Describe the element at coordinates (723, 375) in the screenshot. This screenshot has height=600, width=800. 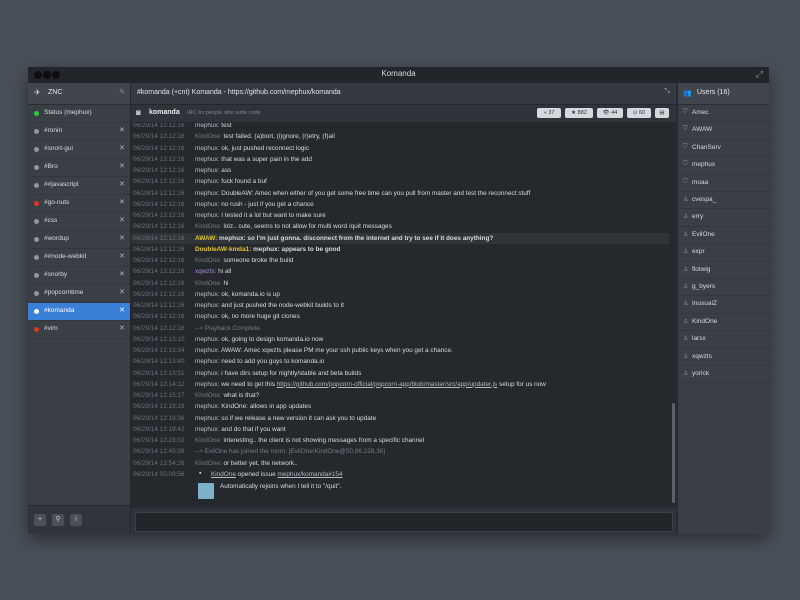
I see `user-list-item: ♙ yorick` at that location.